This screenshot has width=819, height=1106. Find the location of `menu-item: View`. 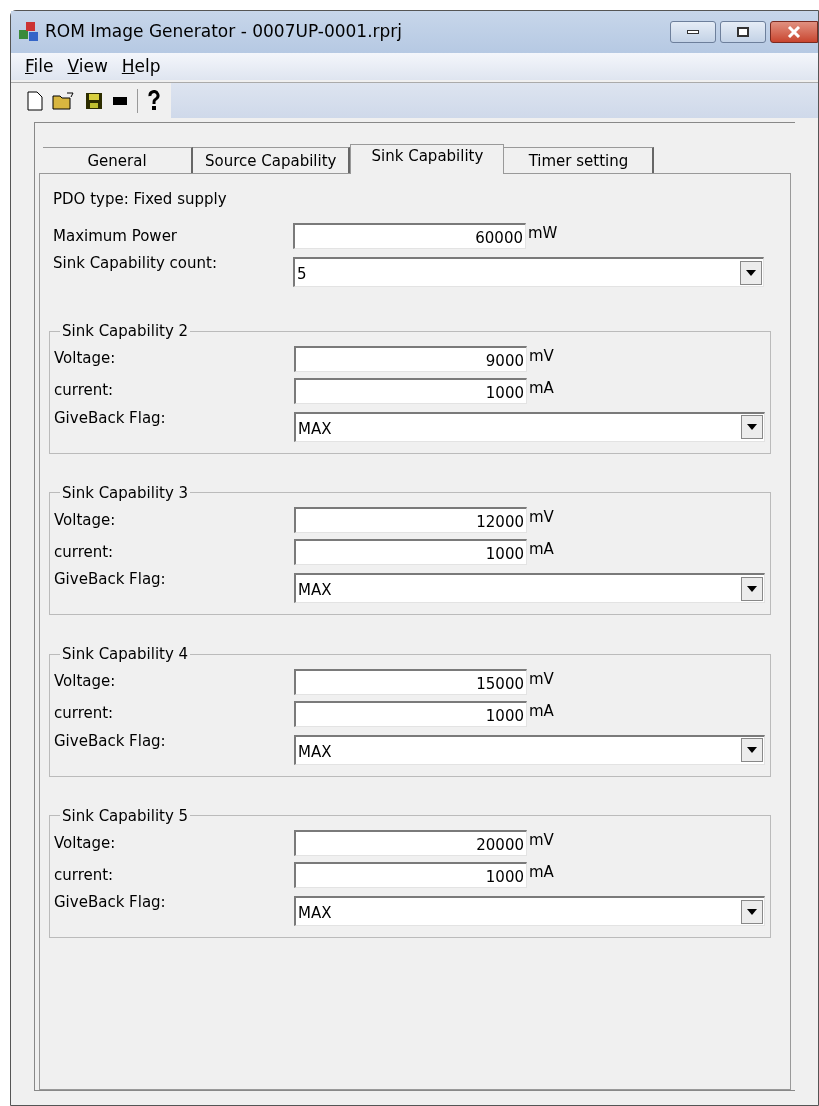

menu-item: View is located at coordinates (87, 66).